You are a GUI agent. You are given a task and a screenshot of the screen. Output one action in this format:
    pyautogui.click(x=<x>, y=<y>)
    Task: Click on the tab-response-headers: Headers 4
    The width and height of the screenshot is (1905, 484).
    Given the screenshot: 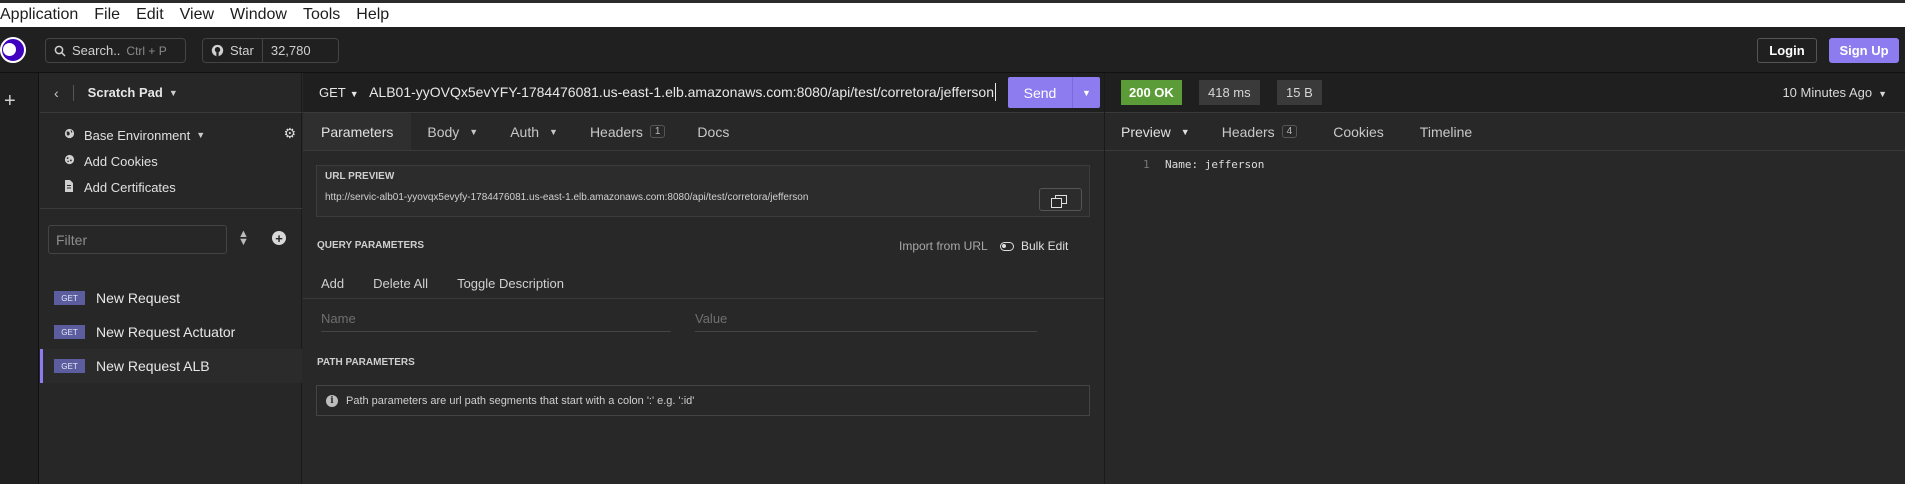 What is the action you would take?
    pyautogui.click(x=1259, y=131)
    